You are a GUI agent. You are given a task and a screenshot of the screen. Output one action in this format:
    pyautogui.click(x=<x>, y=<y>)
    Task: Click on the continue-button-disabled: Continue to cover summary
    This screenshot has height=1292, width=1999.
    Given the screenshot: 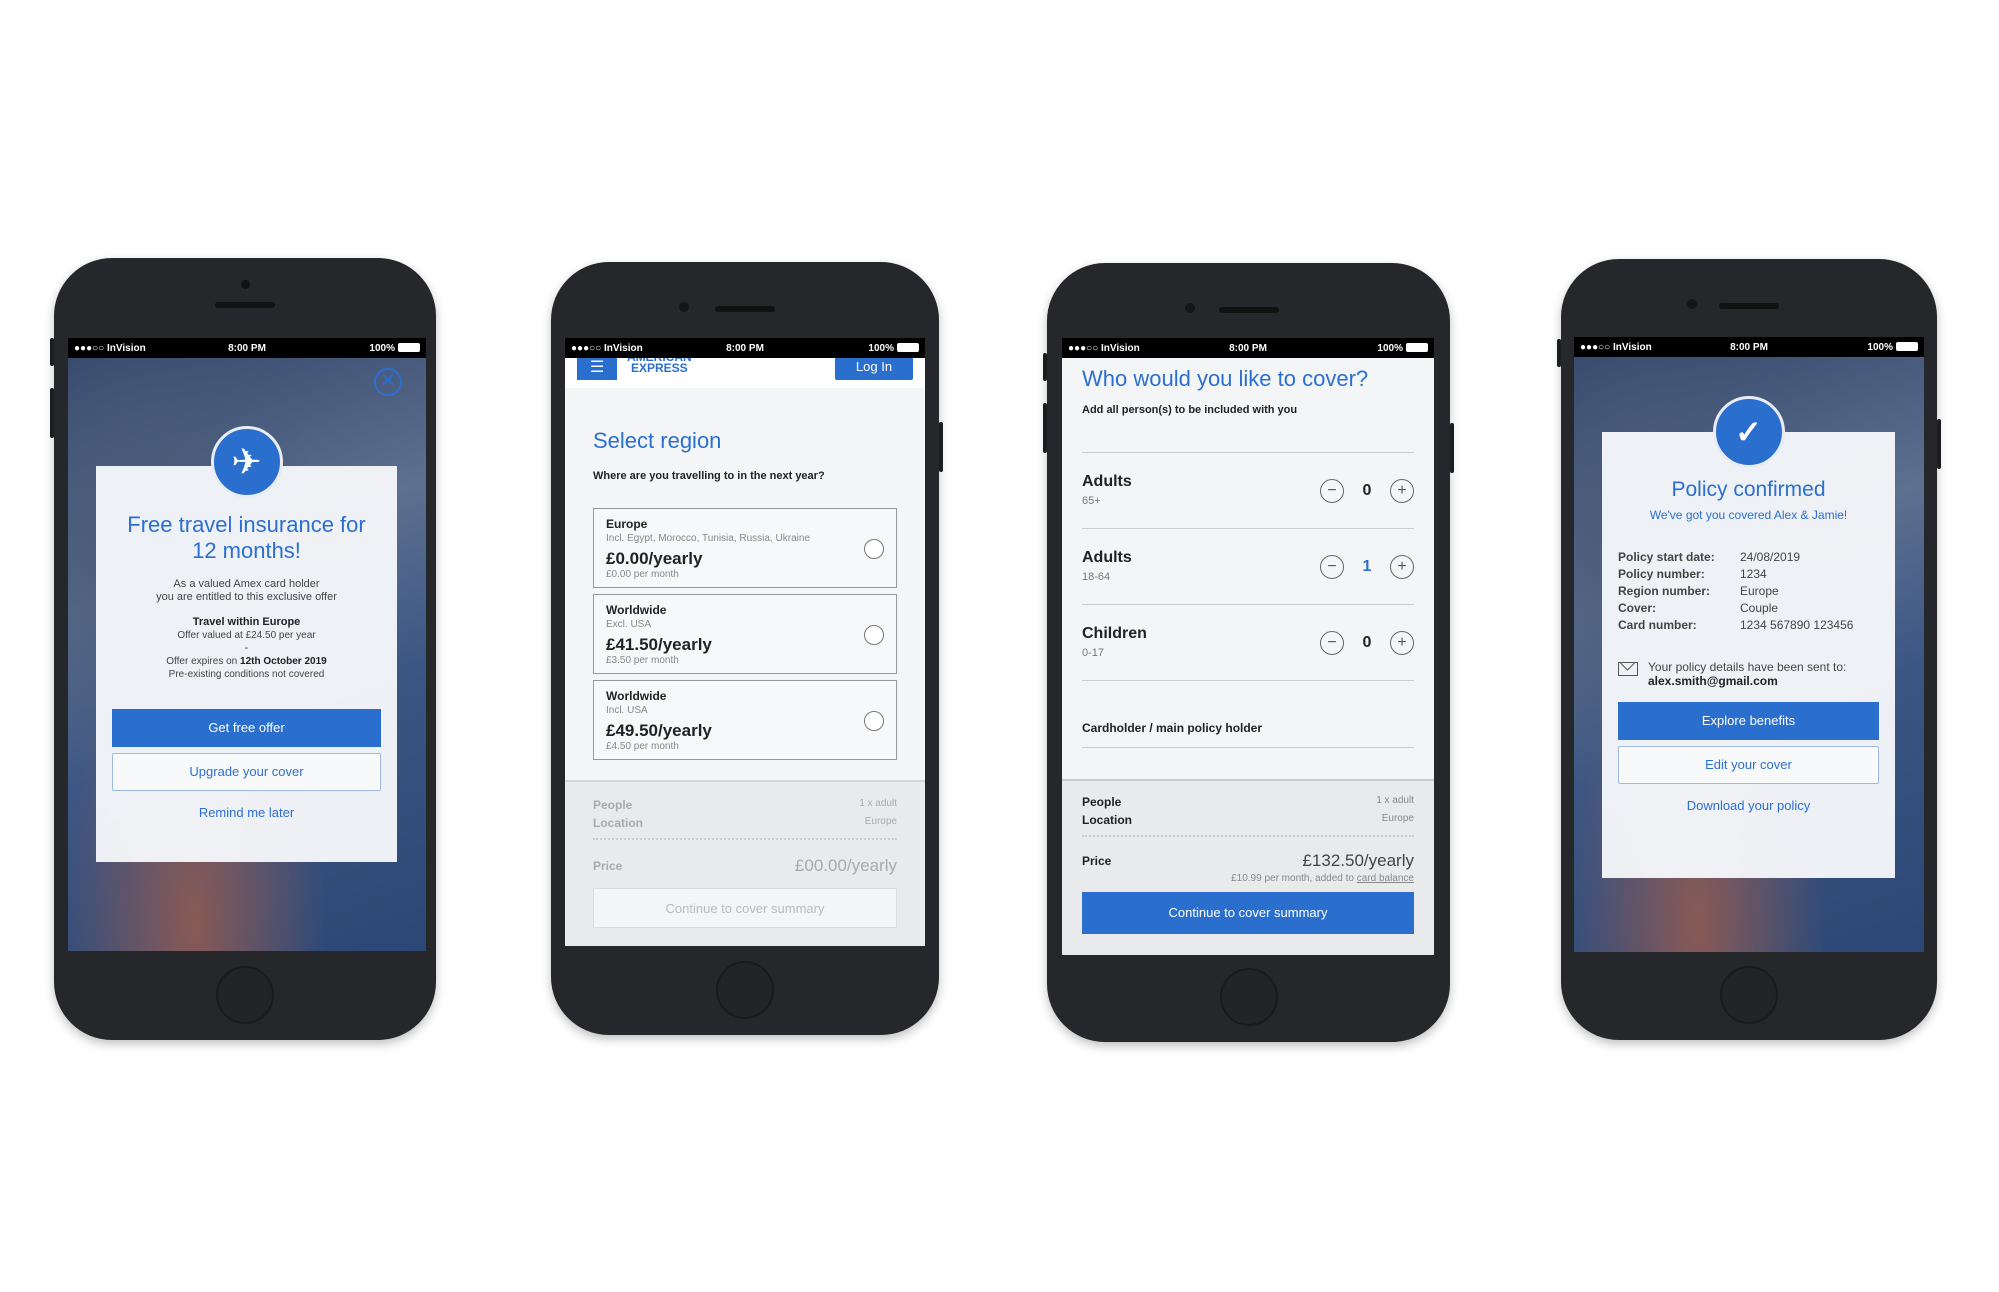 What is the action you would take?
    pyautogui.click(x=745, y=908)
    